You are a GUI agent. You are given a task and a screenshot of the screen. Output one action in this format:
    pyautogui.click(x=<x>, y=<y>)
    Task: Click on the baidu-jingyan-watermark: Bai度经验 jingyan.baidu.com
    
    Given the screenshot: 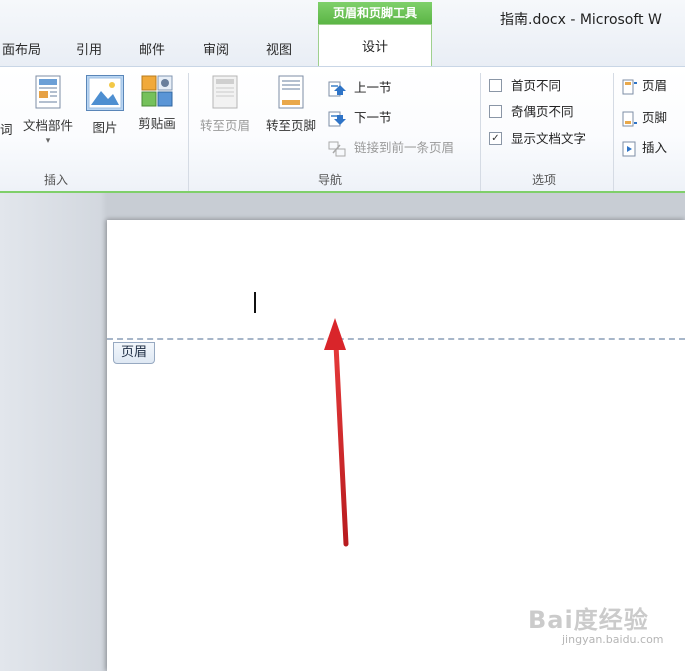 What is the action you would take?
    pyautogui.click(x=603, y=623)
    